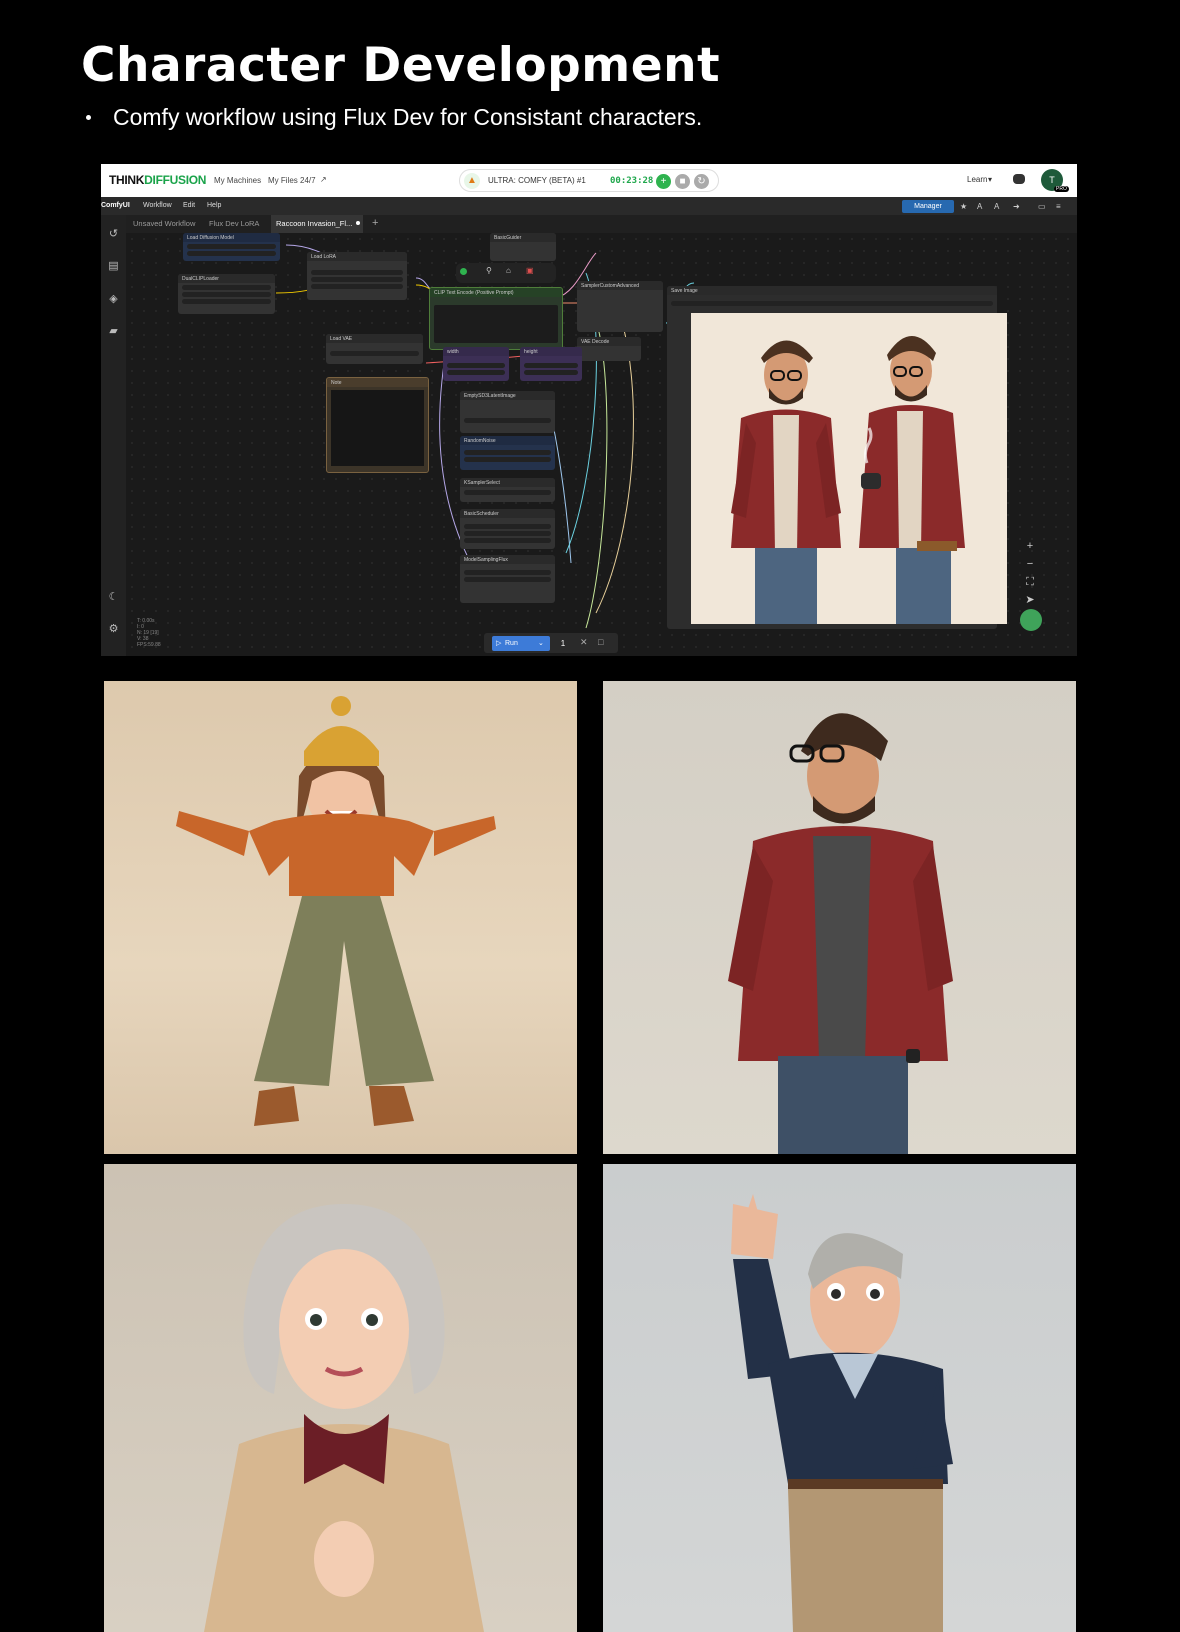 The height and width of the screenshot is (1632, 1180). I want to click on node-load-diffusion-model: Load Diffusion Model, so click(231, 247).